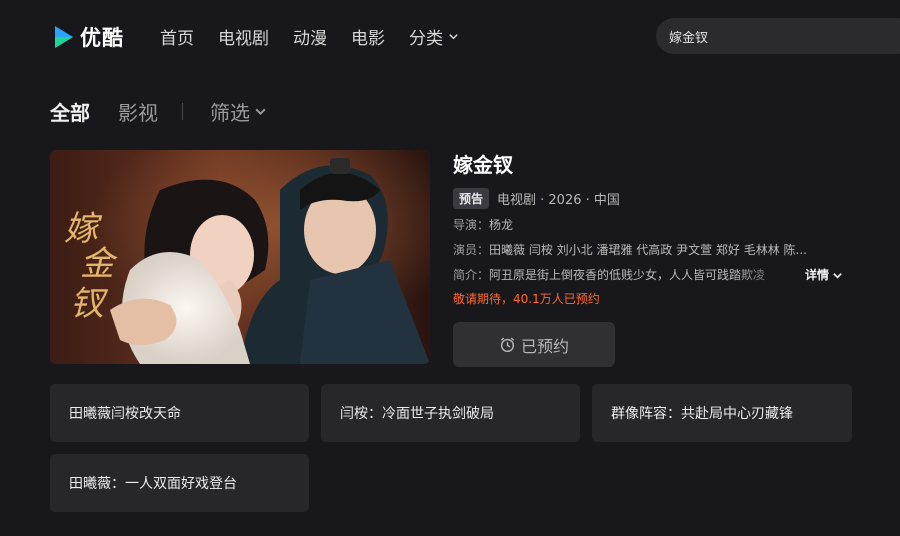 The image size is (900, 536). What do you see at coordinates (526, 299) in the screenshot?
I see `reservation-count: 敬请期待，40.1万人已预约` at bounding box center [526, 299].